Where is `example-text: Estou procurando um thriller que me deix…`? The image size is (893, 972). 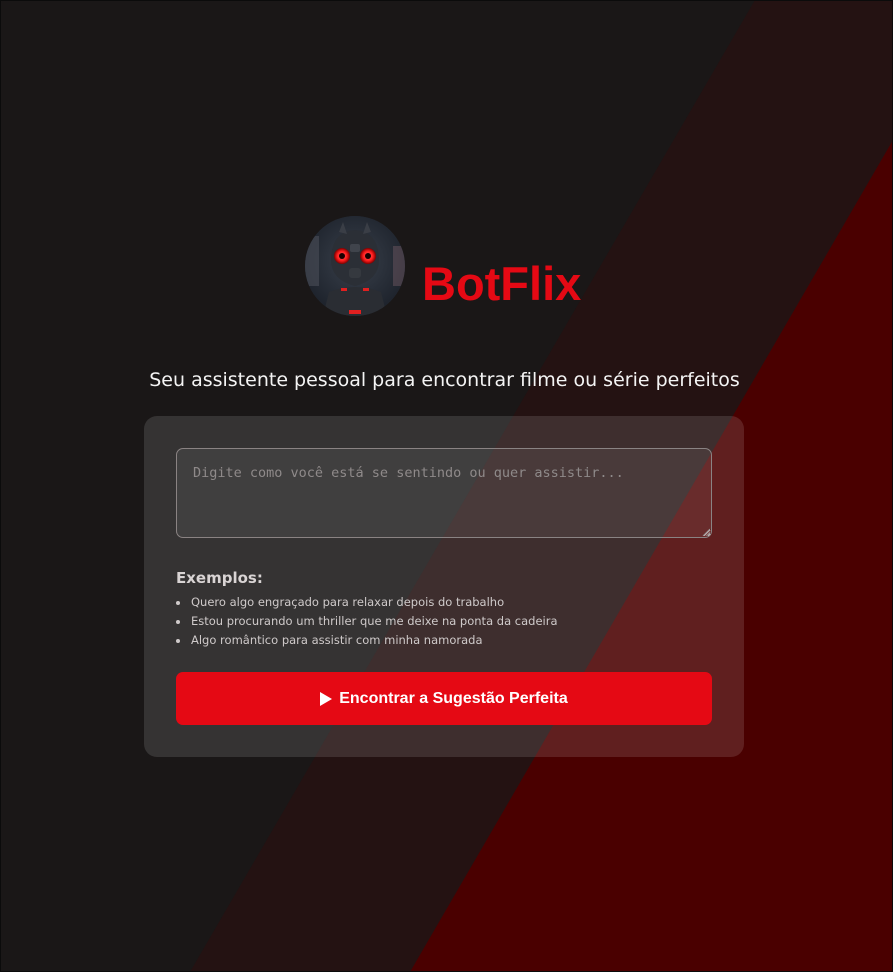
example-text: Estou procurando um thriller que me deix… is located at coordinates (374, 621).